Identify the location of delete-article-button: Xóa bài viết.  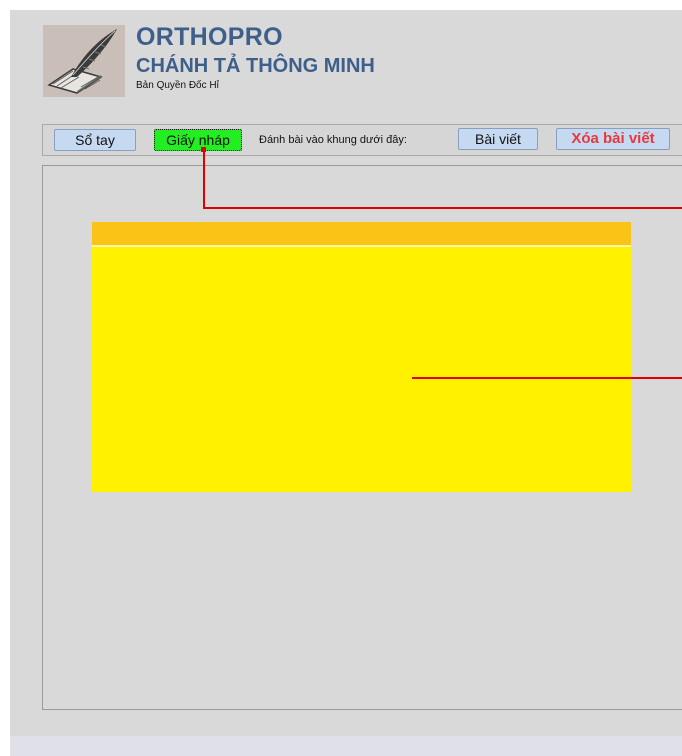
(613, 139).